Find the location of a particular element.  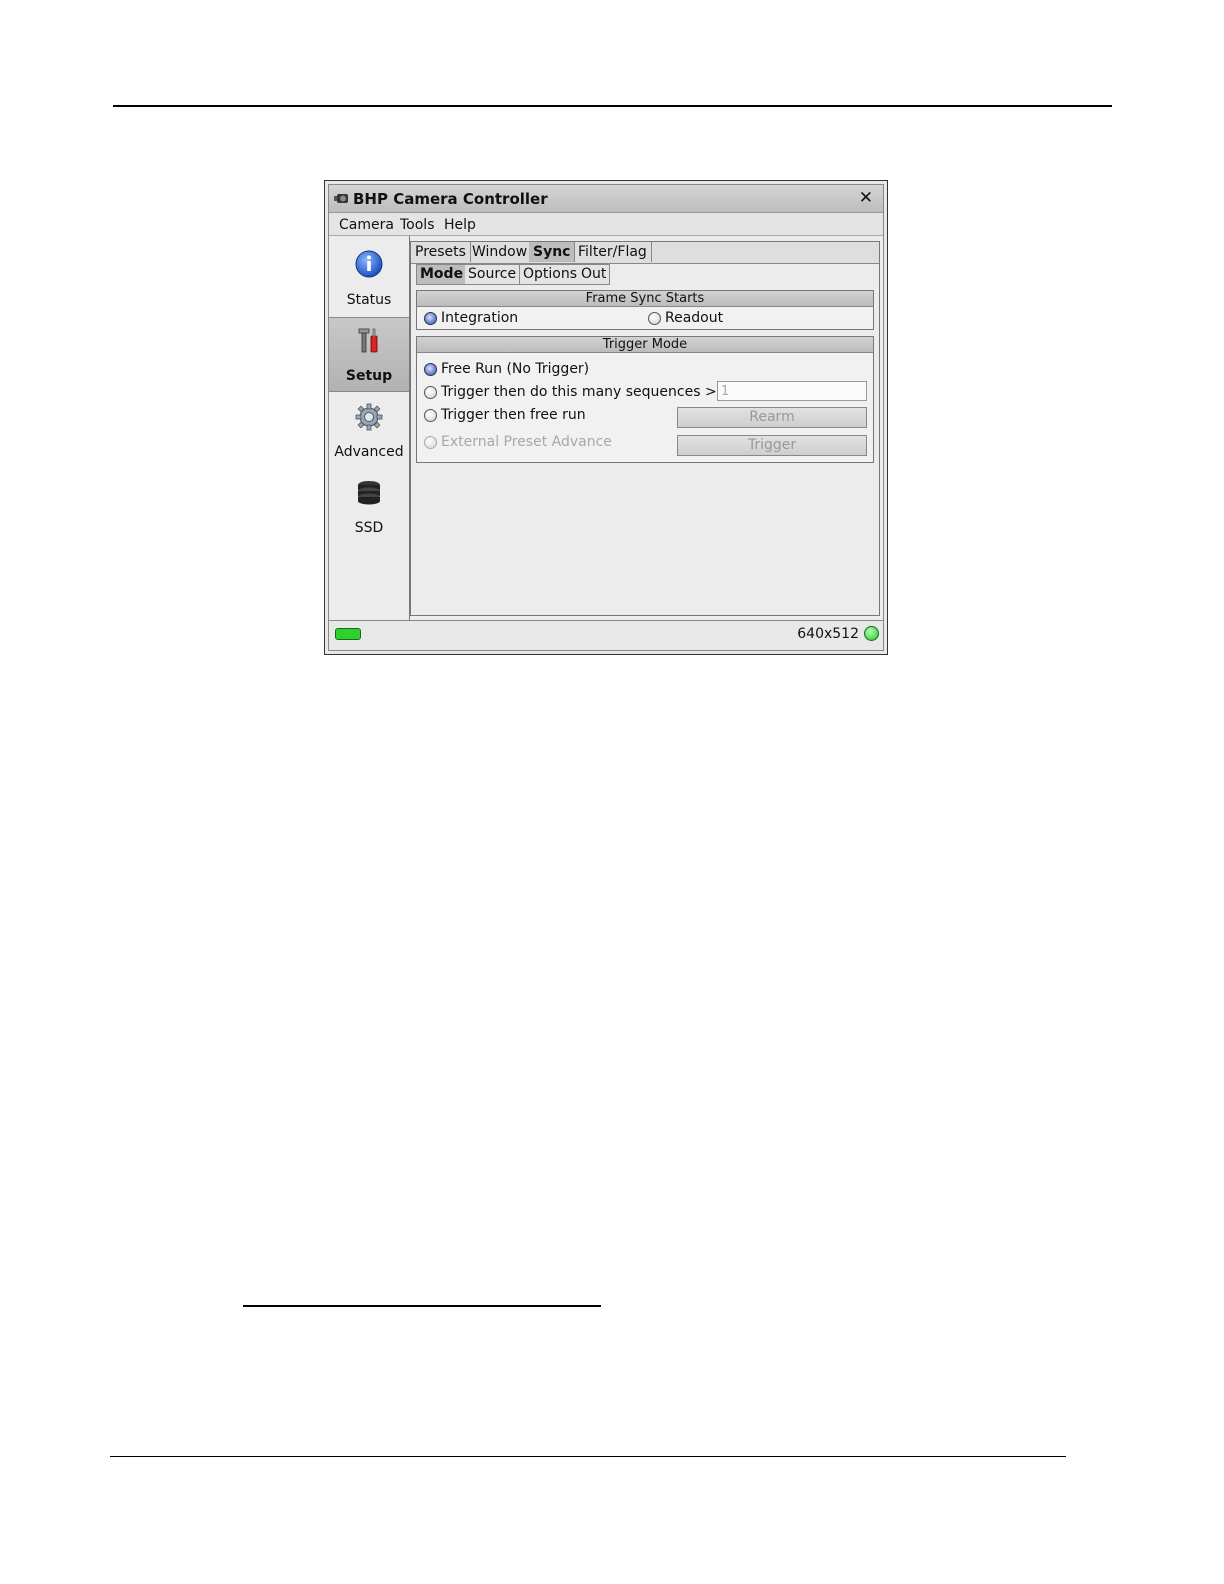

radio-integration: Integration is located at coordinates (471, 318).